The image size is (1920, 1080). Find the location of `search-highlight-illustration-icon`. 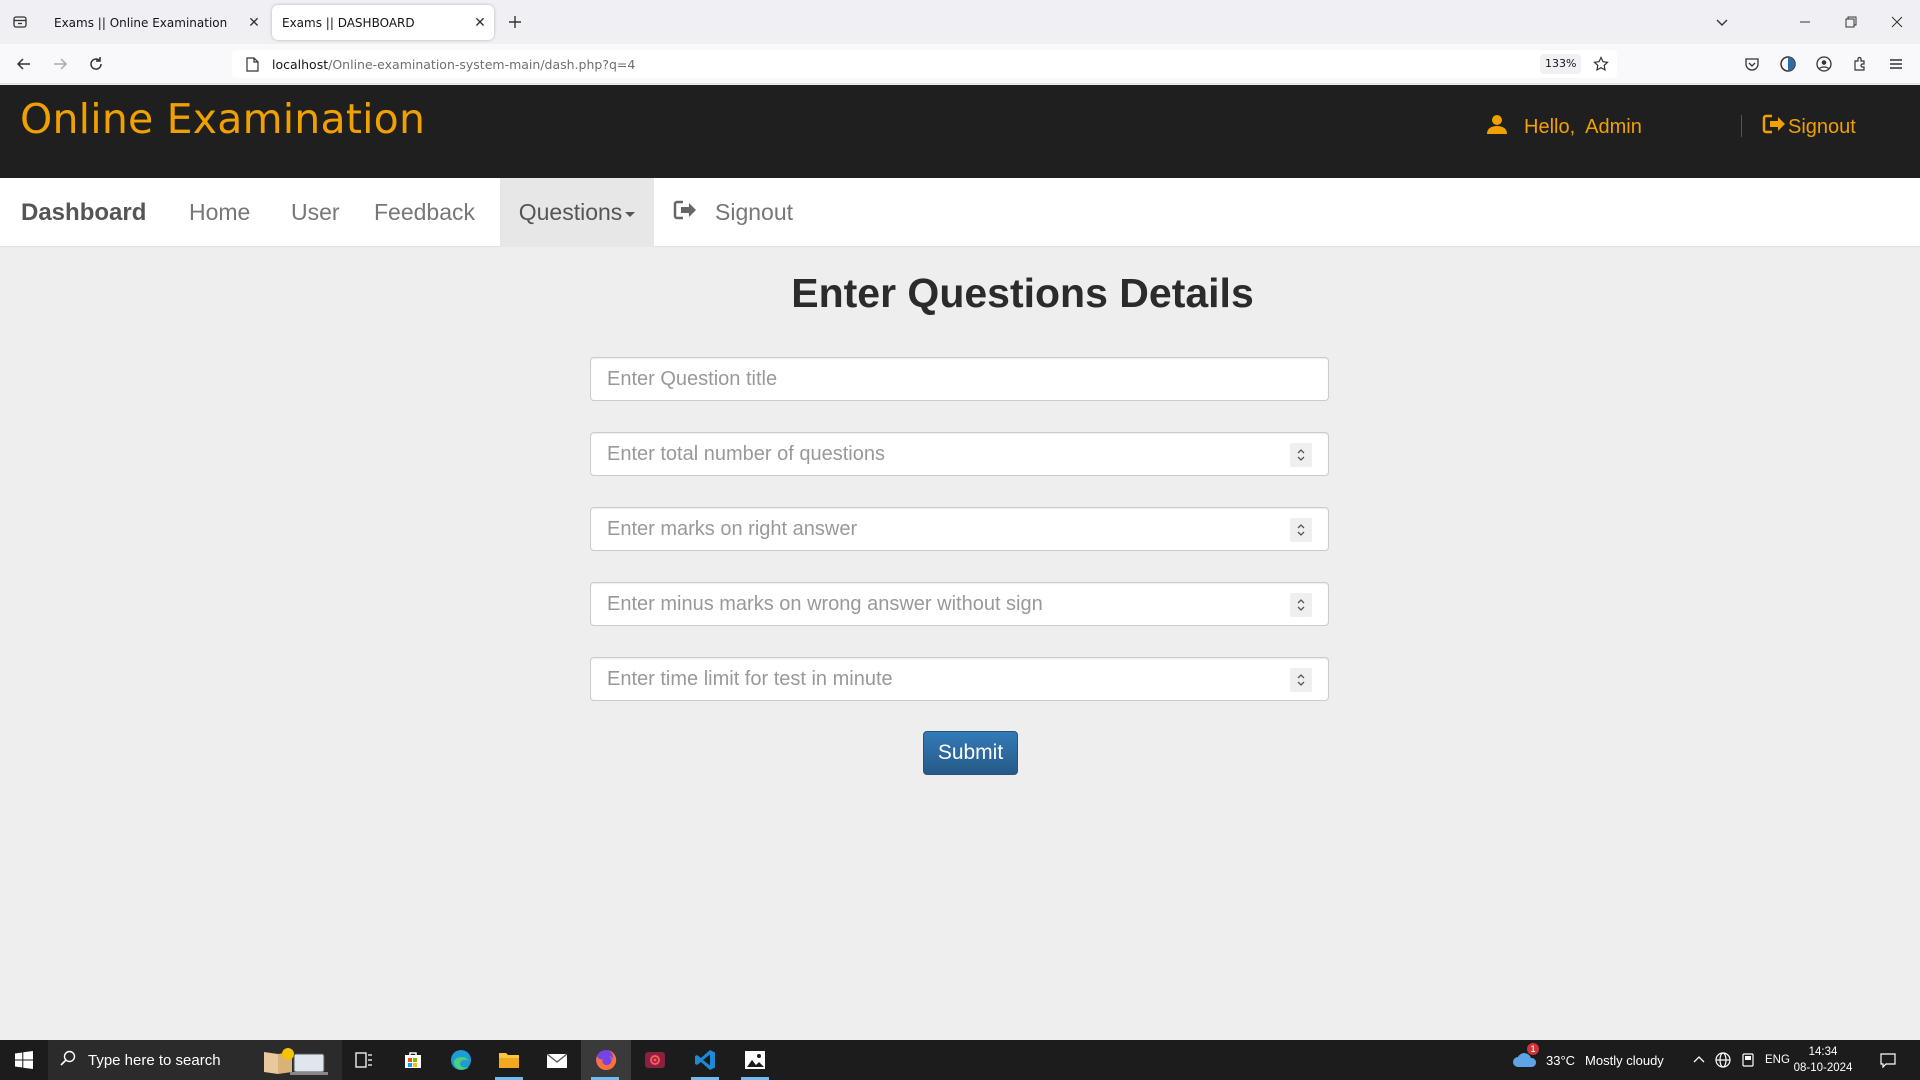

search-highlight-illustration-icon is located at coordinates (299, 1062).